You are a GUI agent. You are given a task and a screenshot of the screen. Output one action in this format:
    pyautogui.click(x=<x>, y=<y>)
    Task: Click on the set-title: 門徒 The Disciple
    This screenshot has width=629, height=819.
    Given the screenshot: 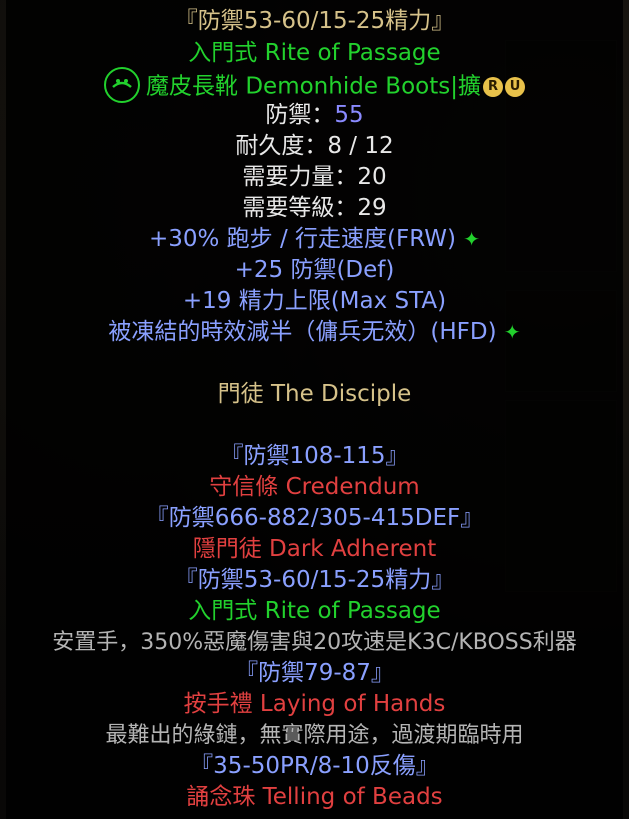 What is the action you would take?
    pyautogui.click(x=314, y=394)
    